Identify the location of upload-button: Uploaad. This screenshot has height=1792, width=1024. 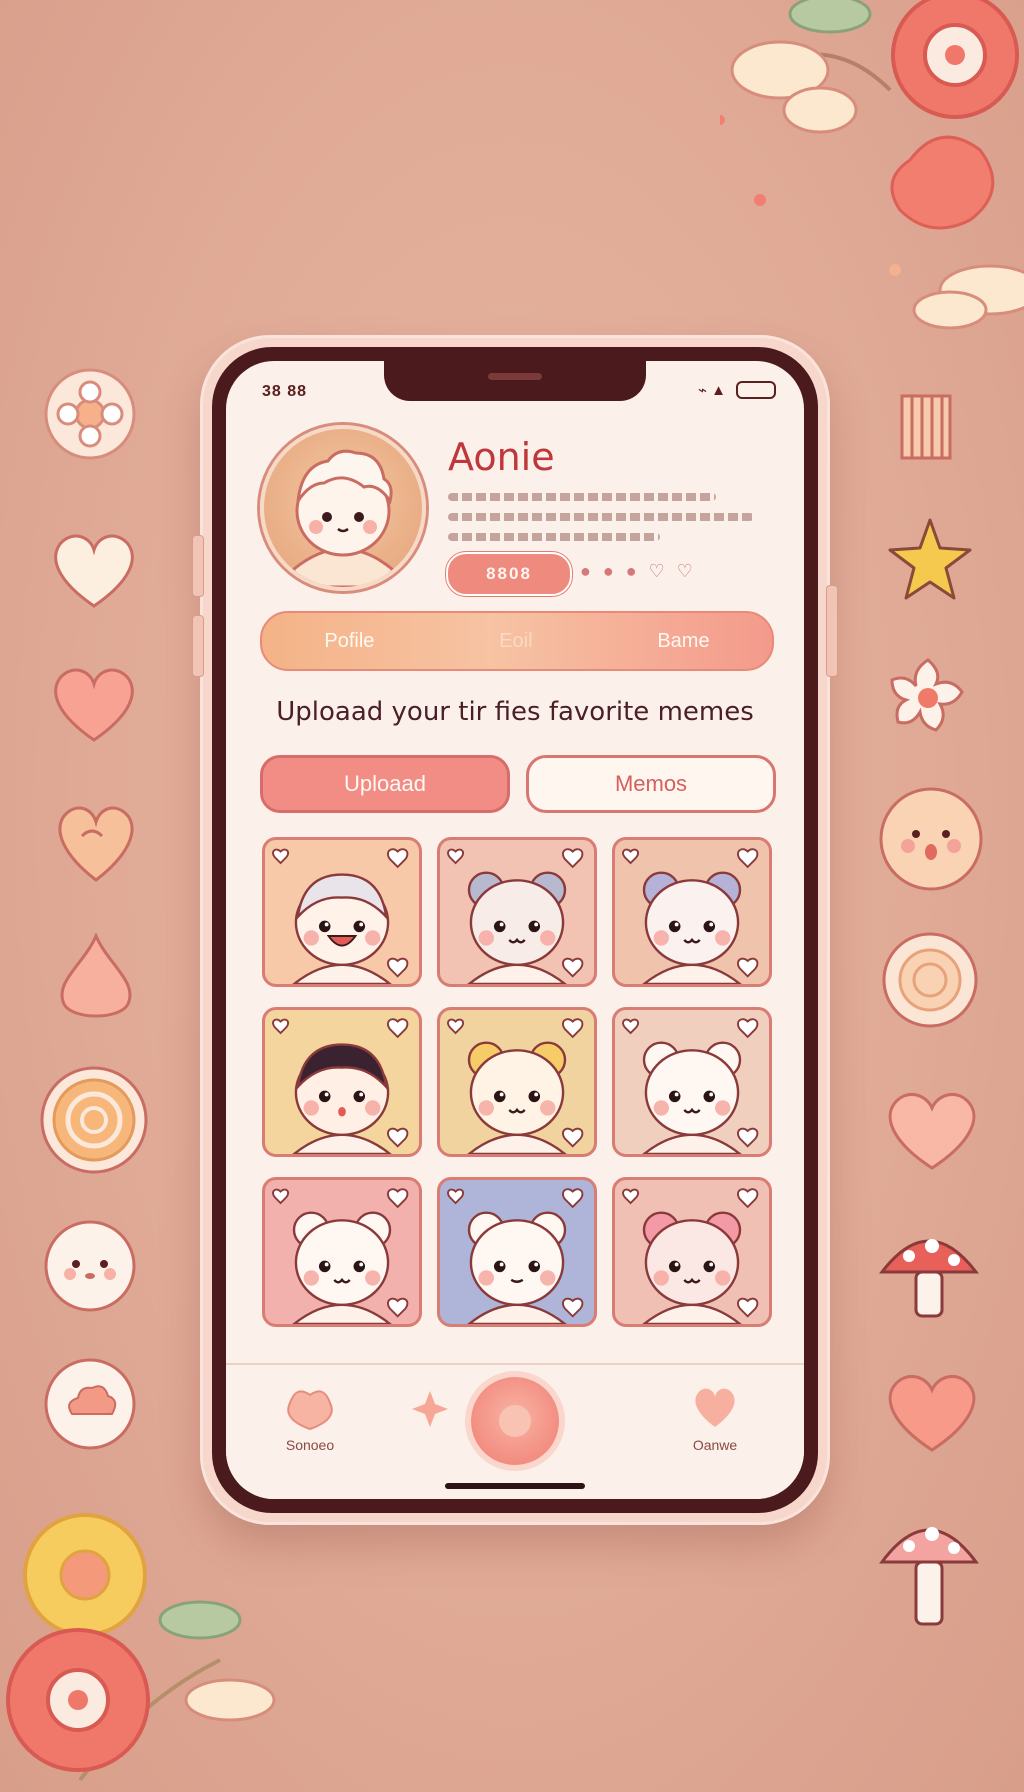
(385, 784).